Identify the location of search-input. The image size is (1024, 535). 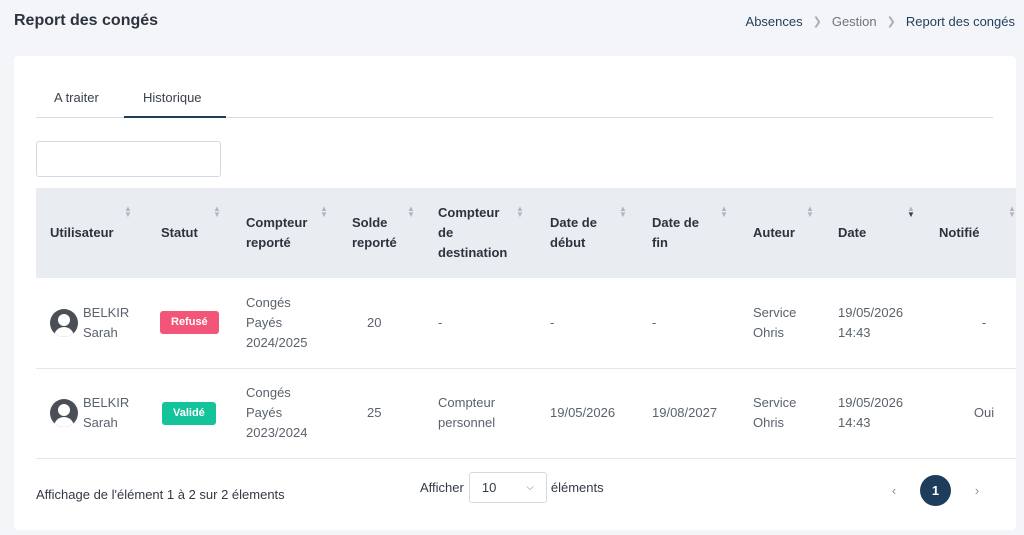
(128, 159).